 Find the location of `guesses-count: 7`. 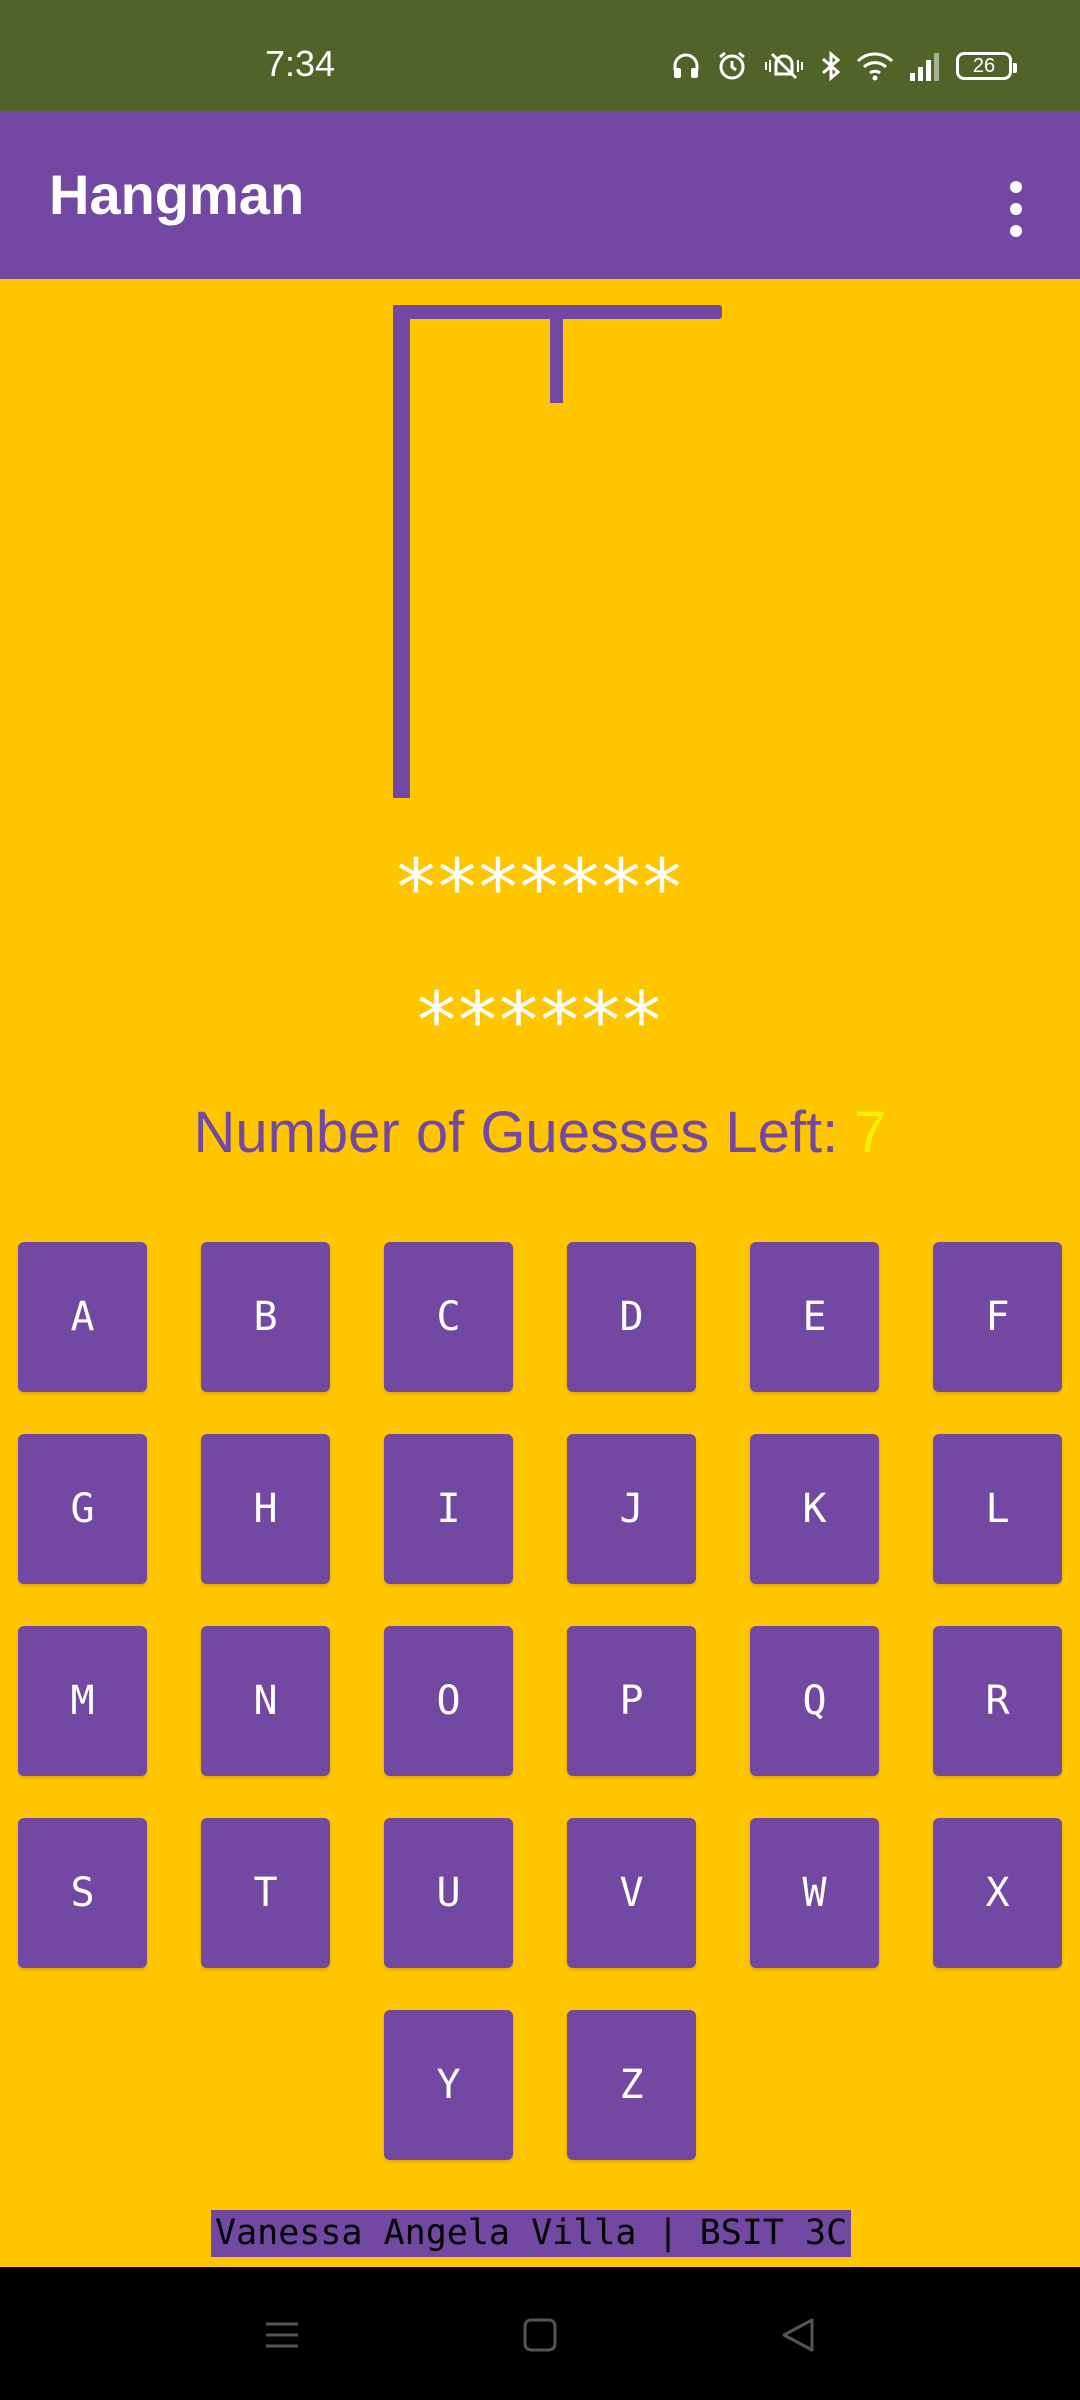

guesses-count: 7 is located at coordinates (870, 1132).